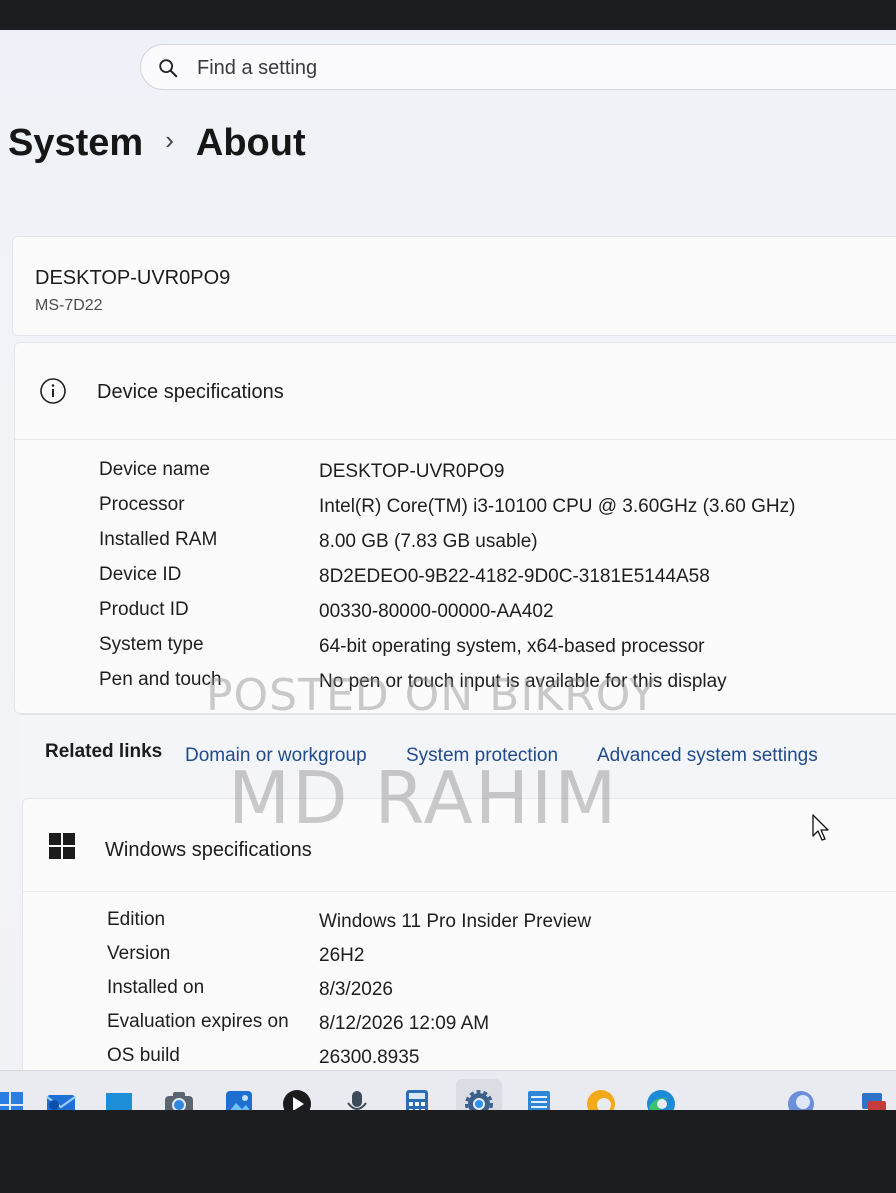 Image resolution: width=896 pixels, height=1193 pixels. Describe the element at coordinates (142, 504) in the screenshot. I see `spec-label: Processor` at that location.